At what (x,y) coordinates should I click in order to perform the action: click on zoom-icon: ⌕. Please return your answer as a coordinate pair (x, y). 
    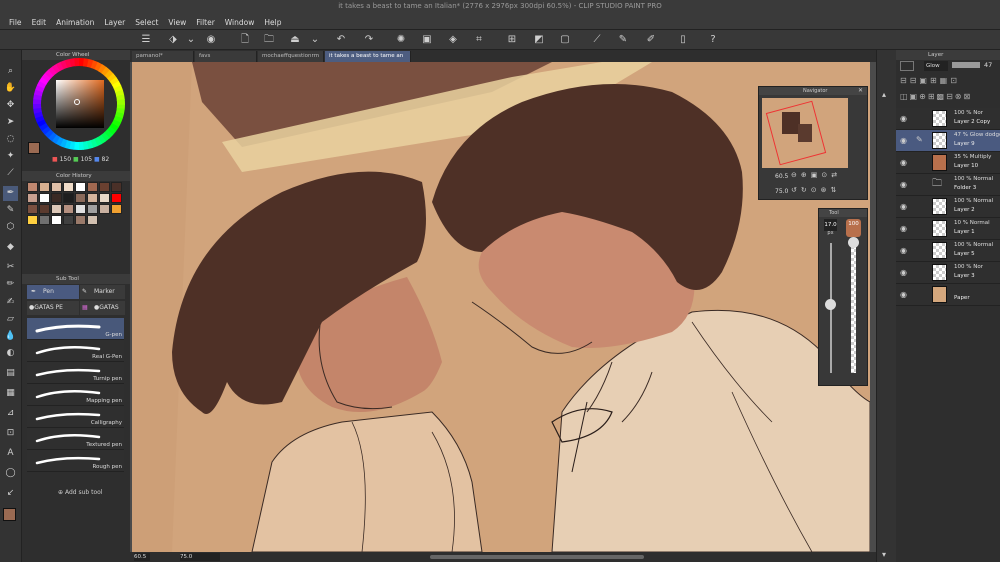
    Looking at the image, I should click on (10, 71).